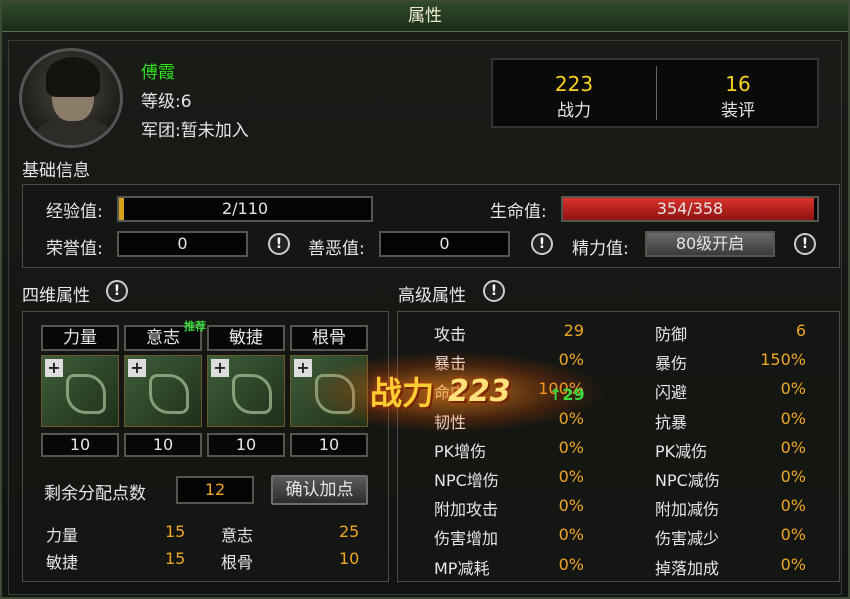  I want to click on adv-attr-label: 闪避, so click(671, 393).